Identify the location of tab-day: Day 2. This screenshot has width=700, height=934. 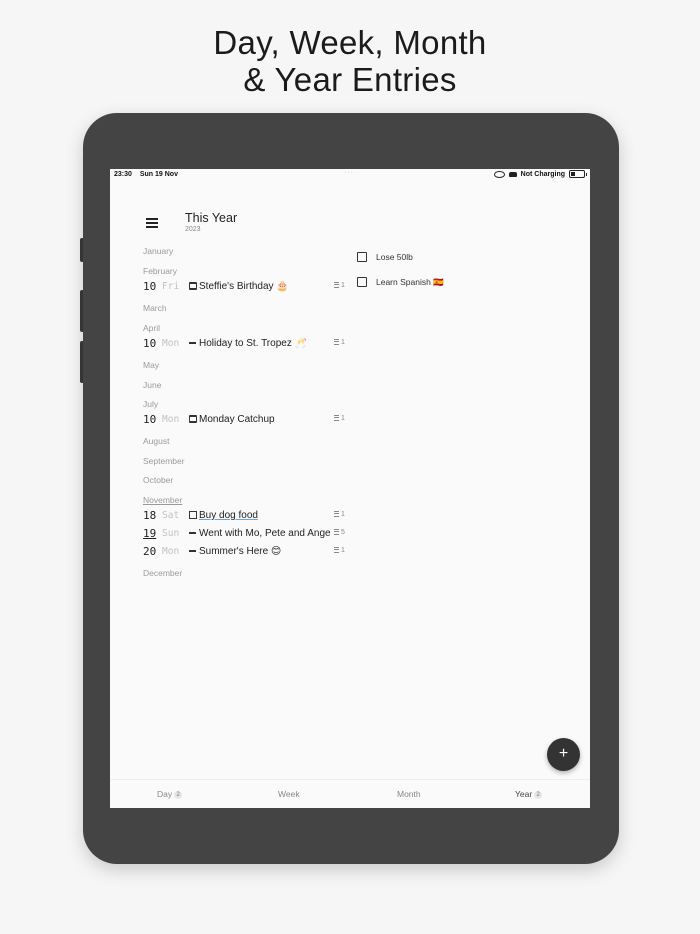
(170, 794).